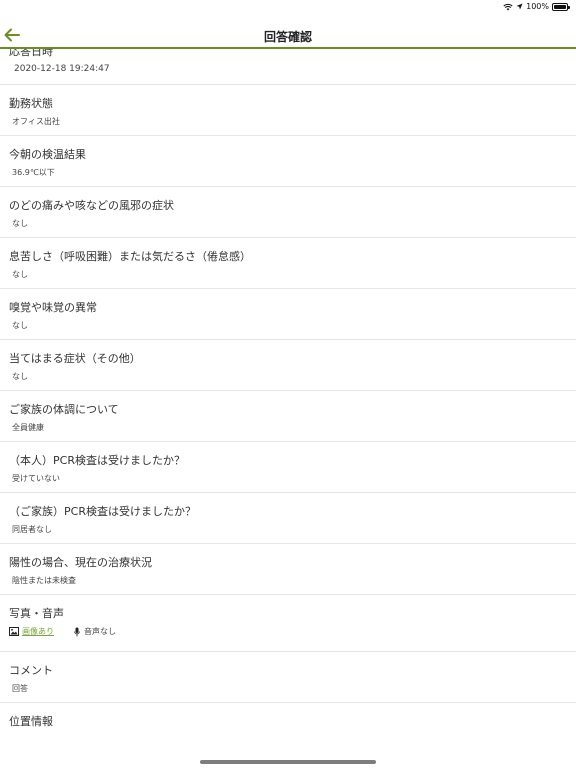 The width and height of the screenshot is (576, 768). Describe the element at coordinates (36, 478) in the screenshot. I see `item-value: 受けていない` at that location.